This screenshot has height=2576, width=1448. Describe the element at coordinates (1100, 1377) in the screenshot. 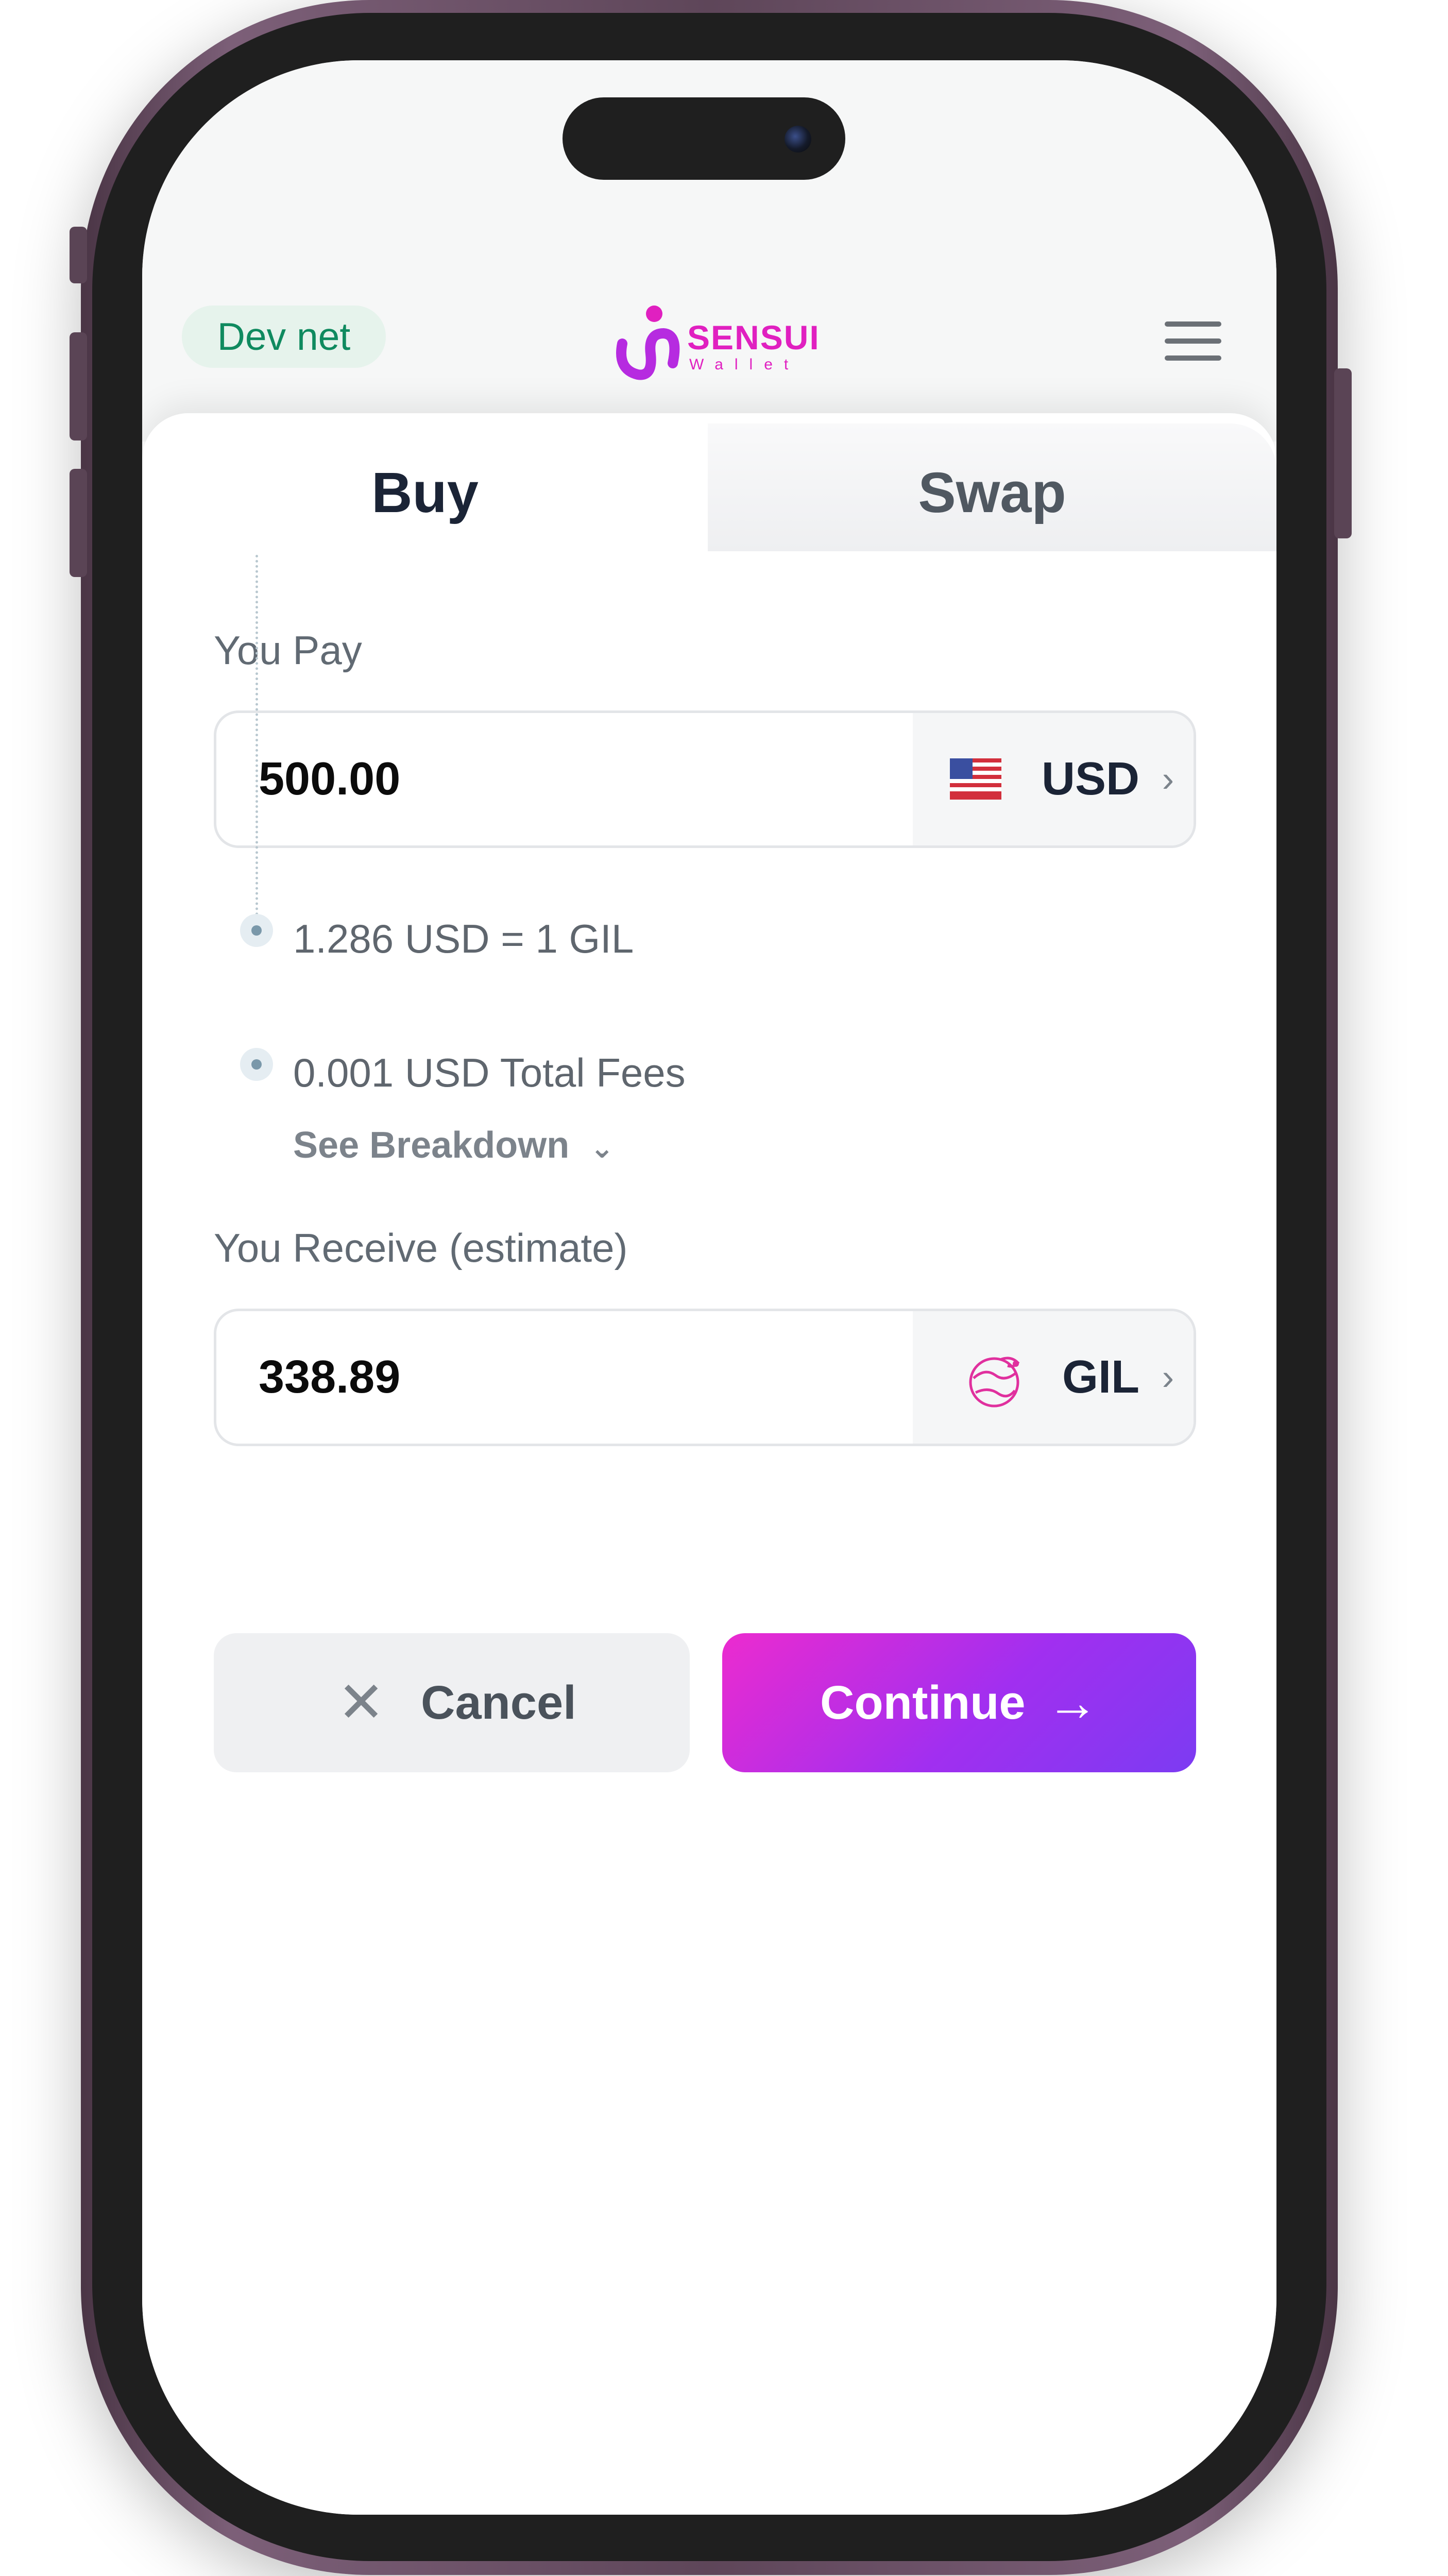

I see `receive-currency-code: GIL` at that location.